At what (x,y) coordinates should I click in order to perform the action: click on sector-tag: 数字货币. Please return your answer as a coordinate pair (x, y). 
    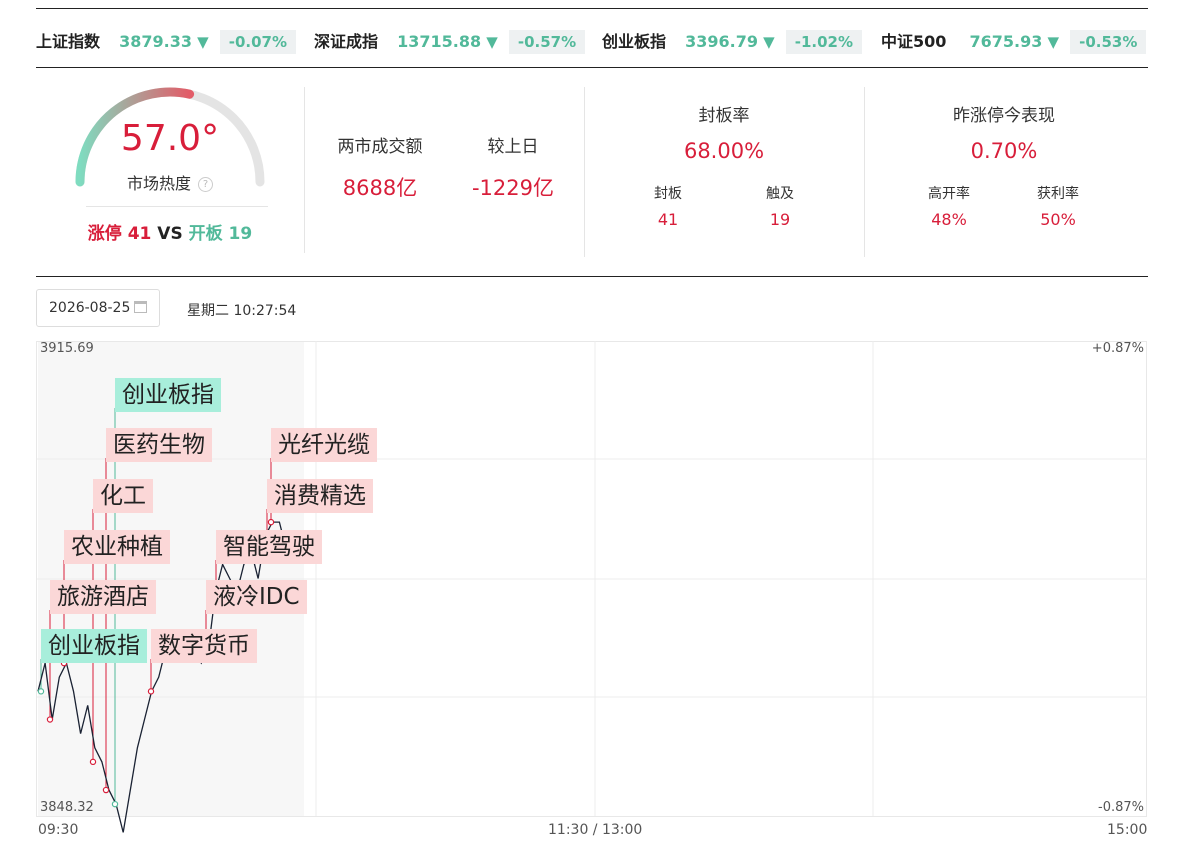
    Looking at the image, I should click on (204, 646).